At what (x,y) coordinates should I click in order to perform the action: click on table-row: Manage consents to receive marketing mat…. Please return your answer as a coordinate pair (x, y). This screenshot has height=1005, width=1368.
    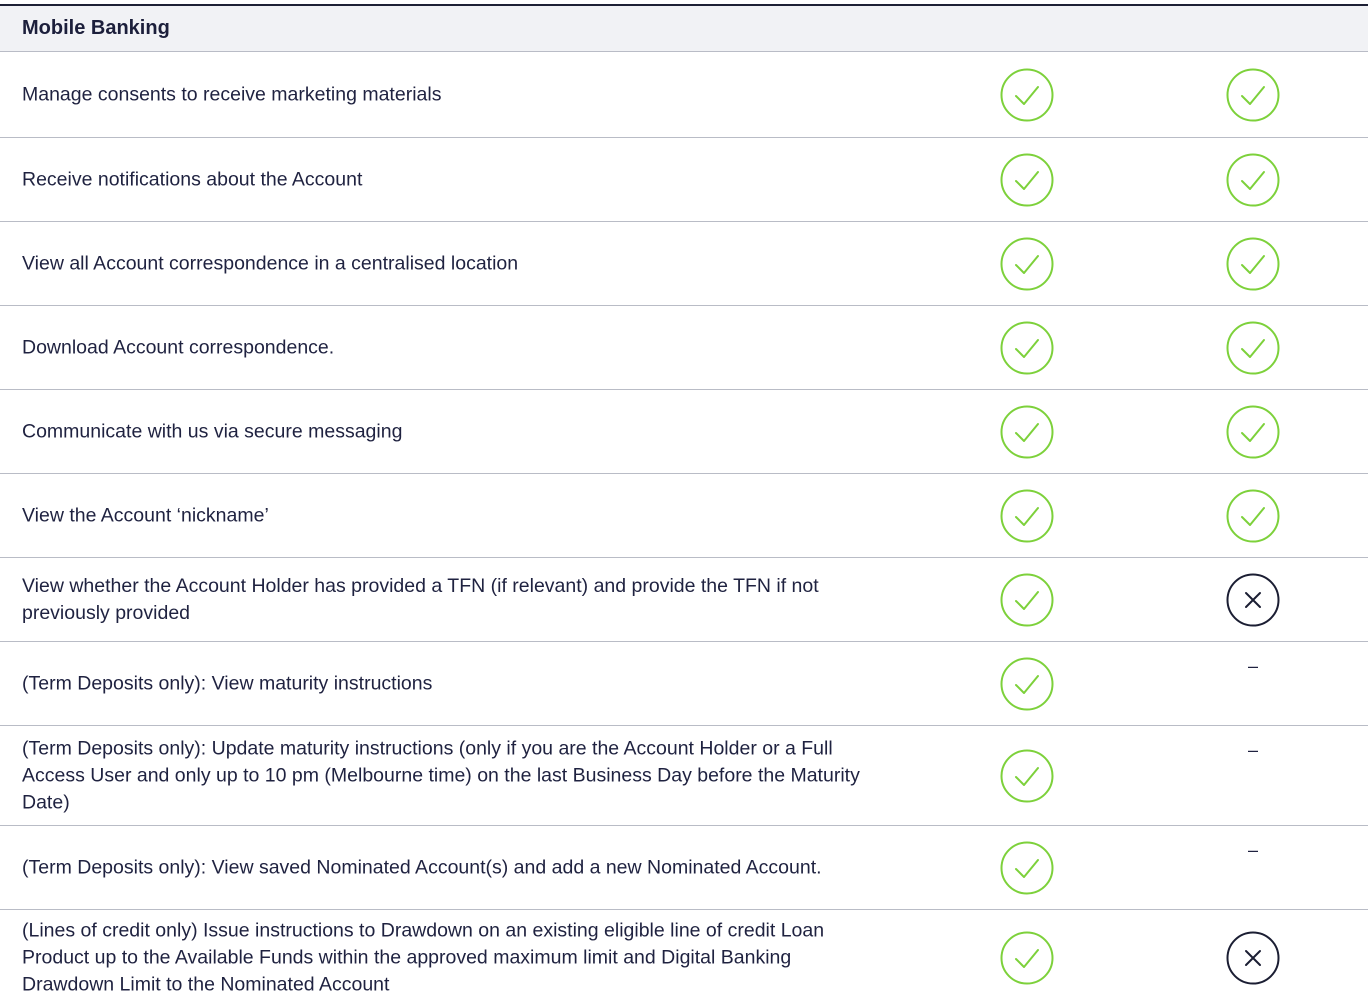
    Looking at the image, I should click on (684, 95).